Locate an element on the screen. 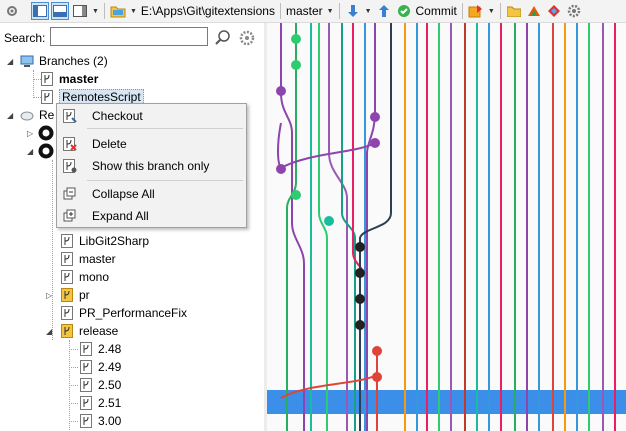 This screenshot has width=626, height=431. repo-folder-button is located at coordinates (118, 11).